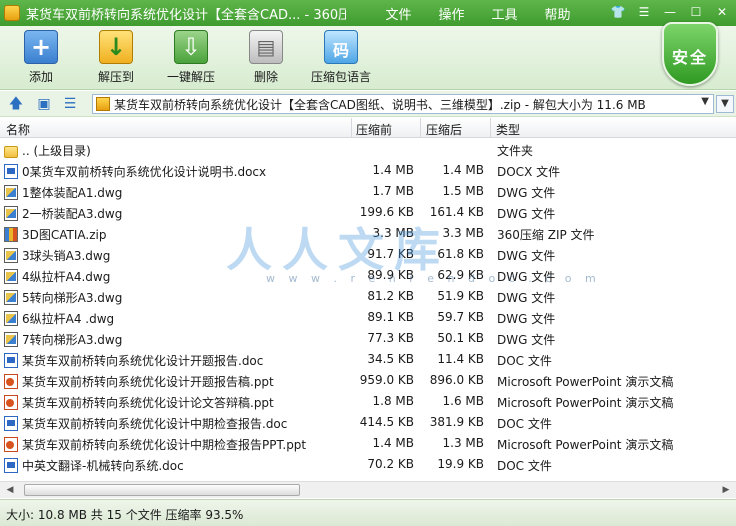  I want to click on archive-language-button: 压缩包语言, so click(341, 57).